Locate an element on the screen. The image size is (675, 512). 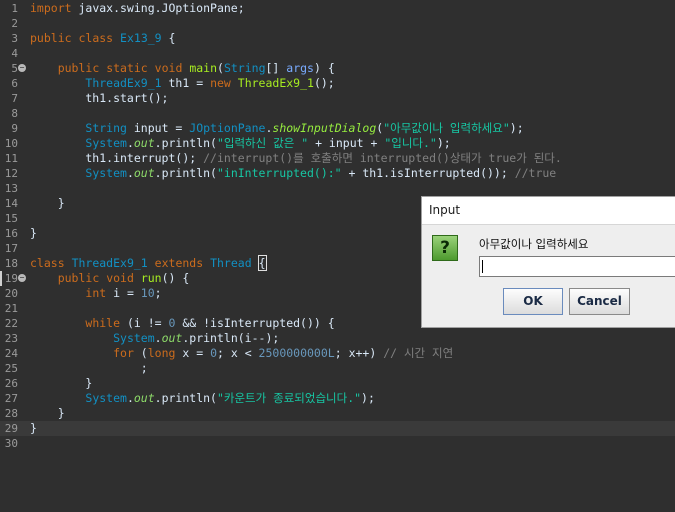
ok-button: OK is located at coordinates (533, 301).